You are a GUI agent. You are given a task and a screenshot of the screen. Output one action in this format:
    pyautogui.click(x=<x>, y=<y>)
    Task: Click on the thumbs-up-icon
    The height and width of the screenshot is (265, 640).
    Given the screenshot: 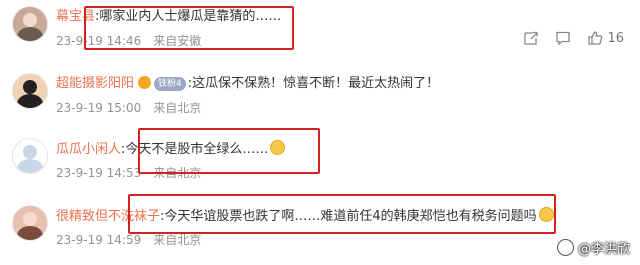 What is the action you would take?
    pyautogui.click(x=595, y=38)
    